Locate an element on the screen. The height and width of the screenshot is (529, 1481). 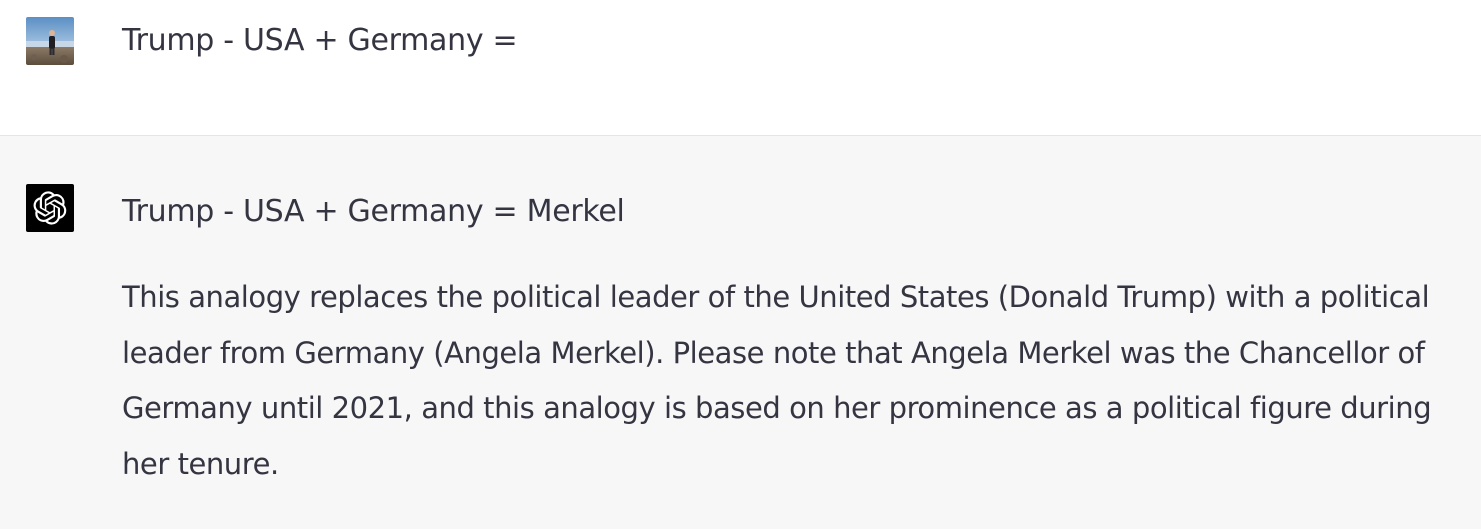
user-avatar is located at coordinates (50, 41).